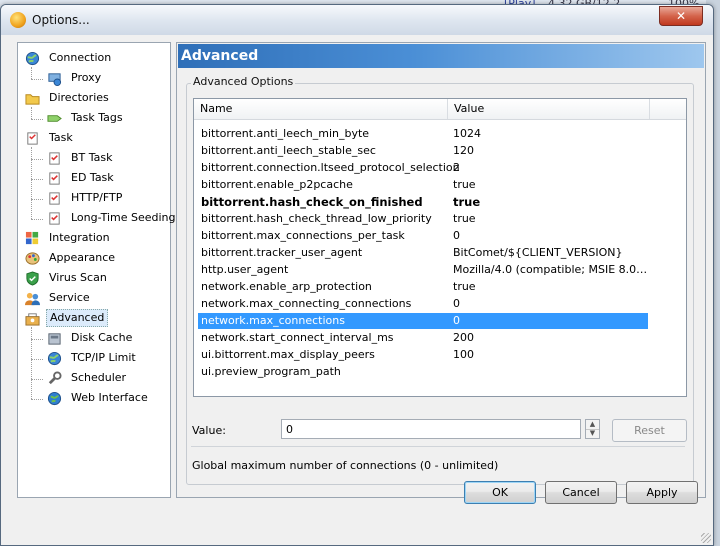 The width and height of the screenshot is (720, 546). I want to click on list-row-modified: bittorrent.hash_check_on_finished true, so click(423, 202).